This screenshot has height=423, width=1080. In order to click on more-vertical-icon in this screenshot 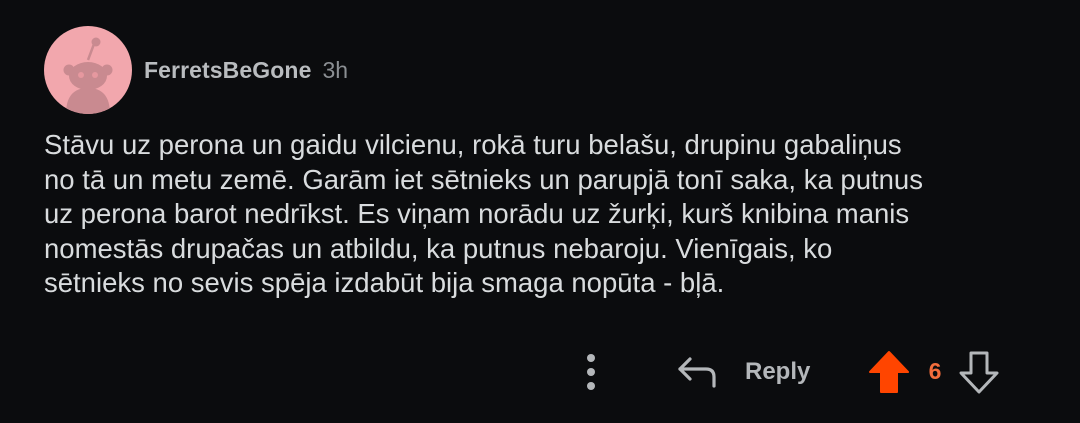, I will do `click(591, 372)`.